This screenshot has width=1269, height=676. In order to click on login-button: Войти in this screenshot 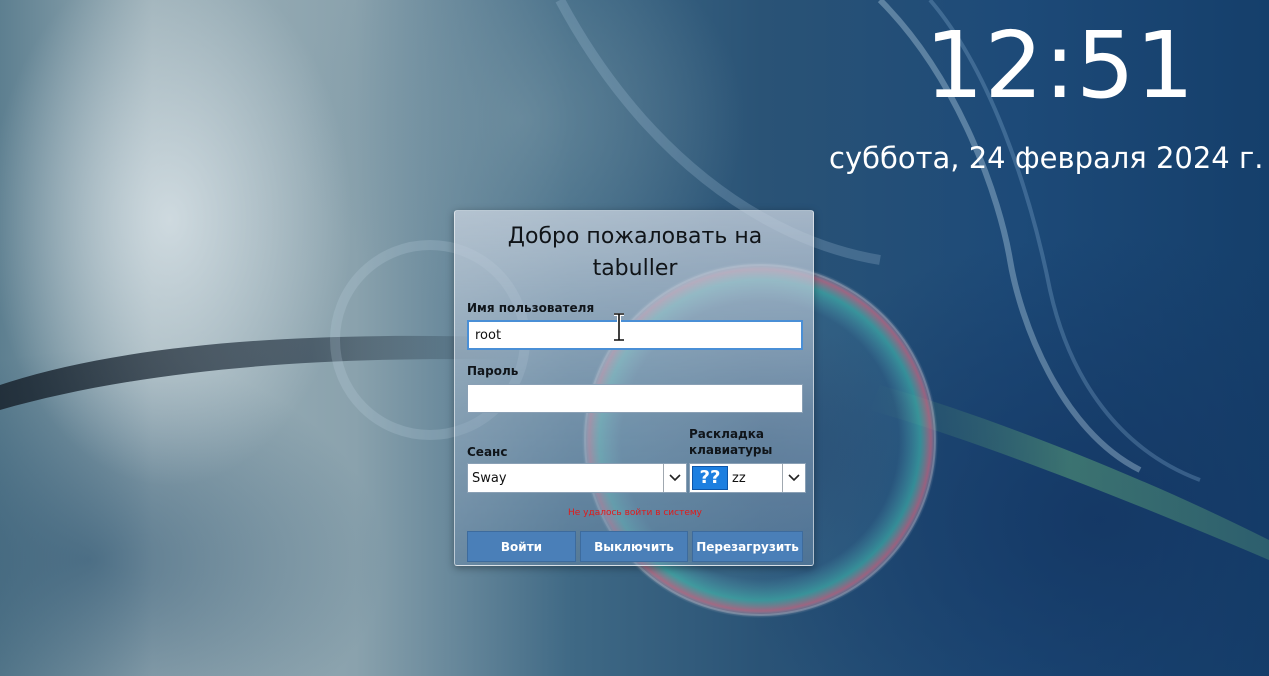, I will do `click(521, 546)`.